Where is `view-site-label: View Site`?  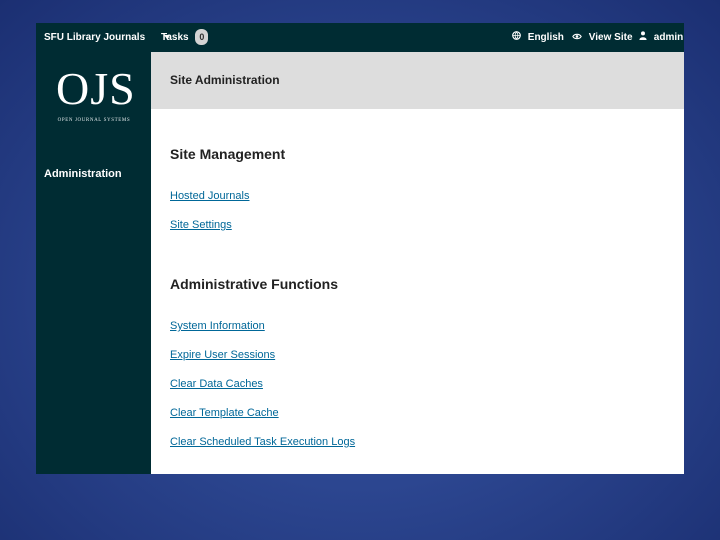
view-site-label: View Site is located at coordinates (610, 38).